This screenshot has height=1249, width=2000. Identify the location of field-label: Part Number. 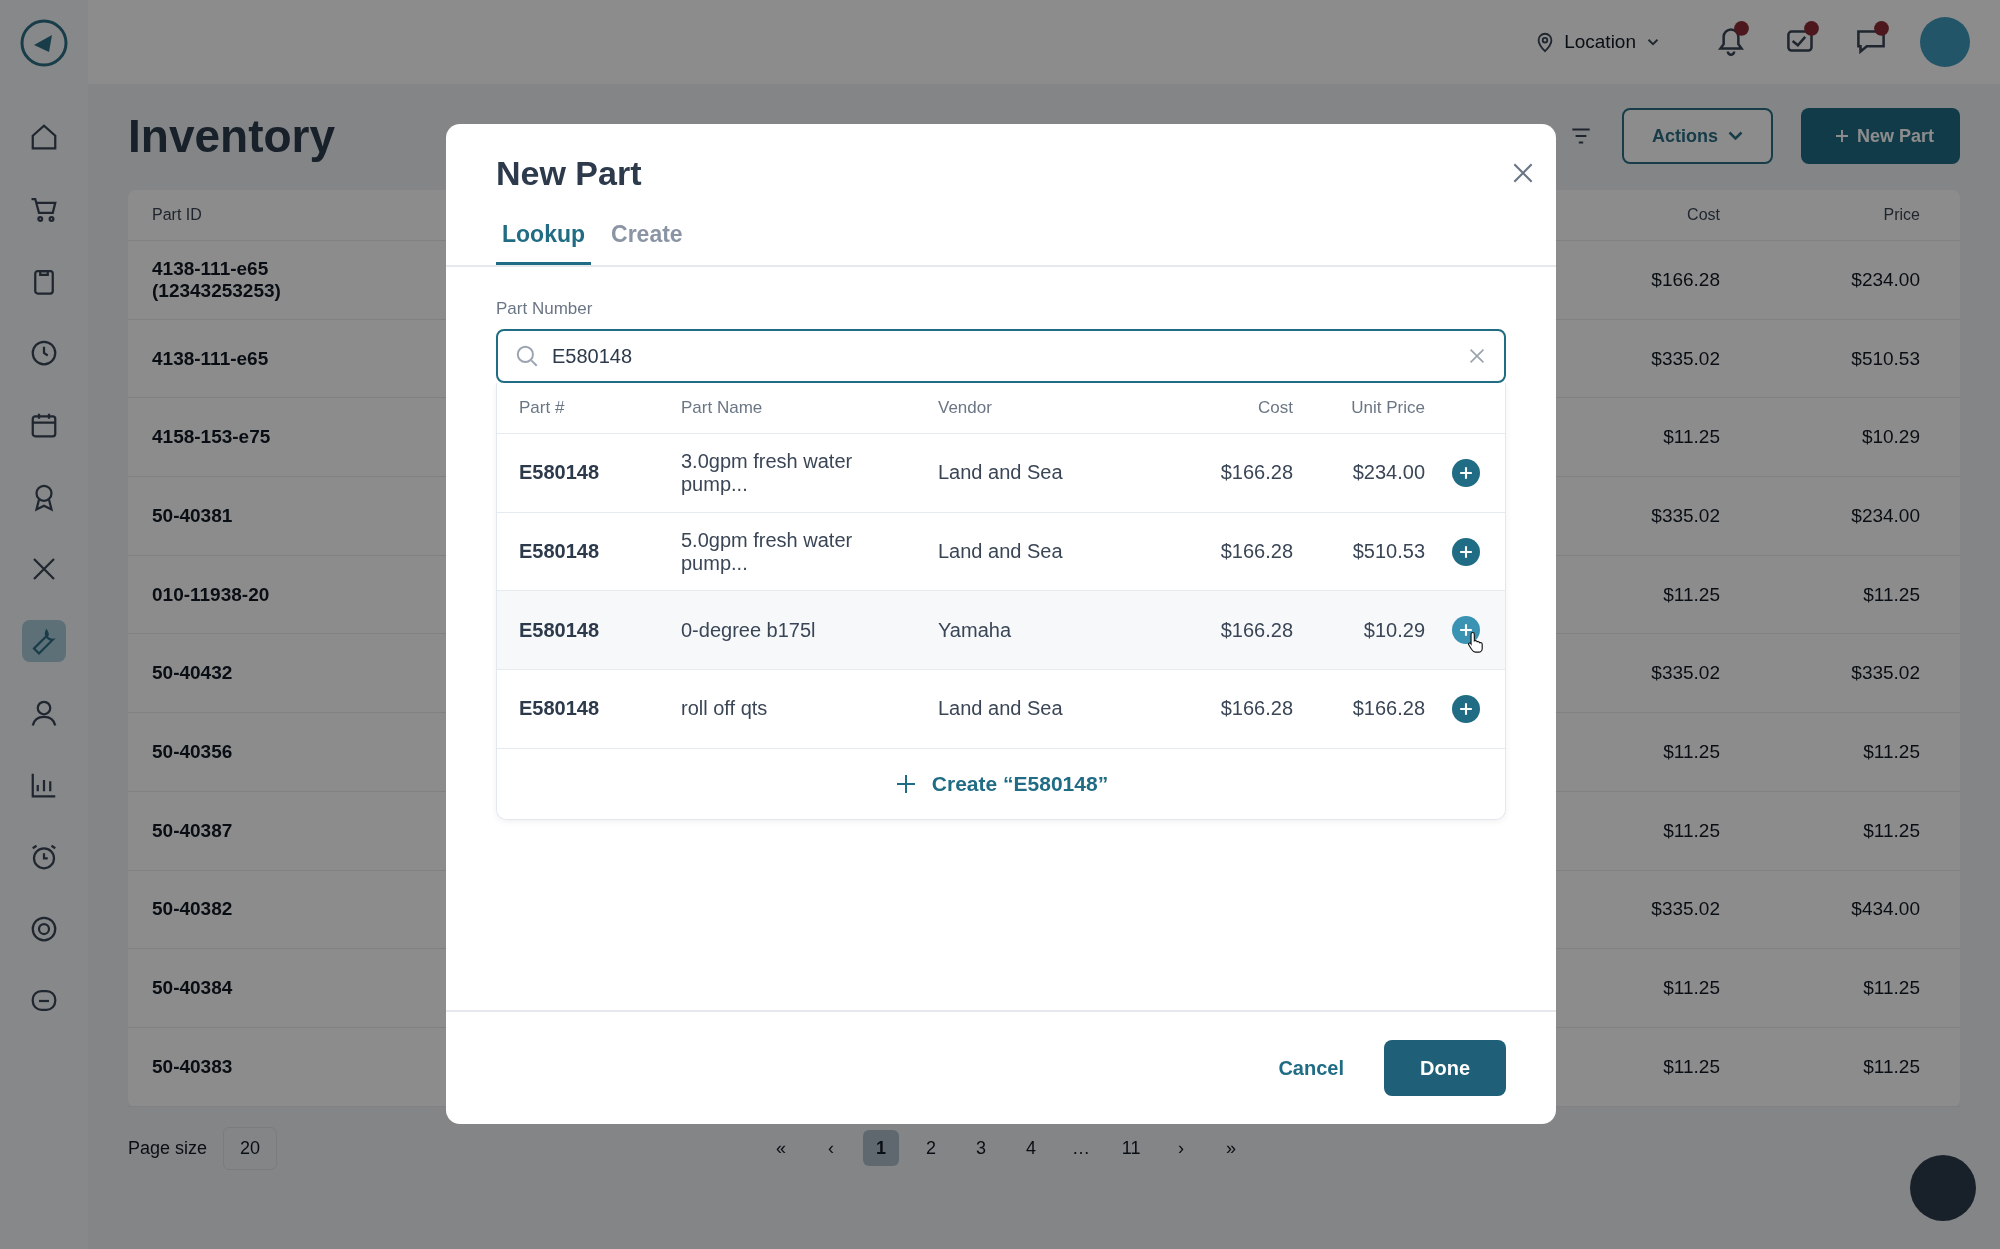
(545, 309).